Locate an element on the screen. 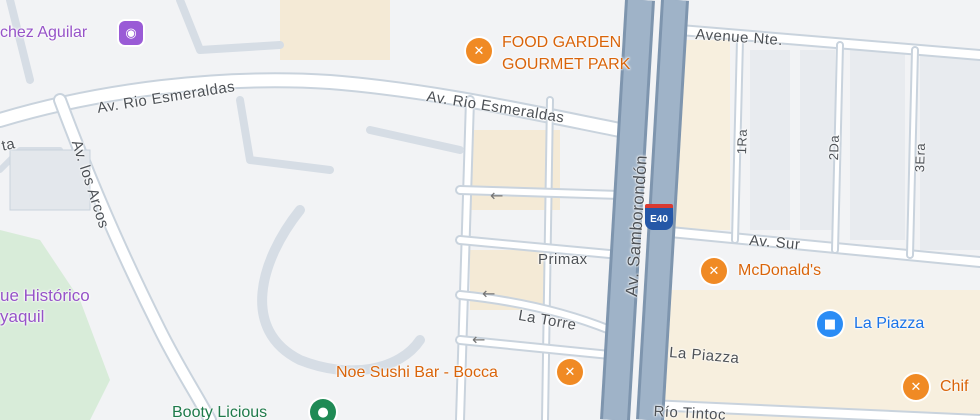 This screenshot has height=420, width=980. place-label-parque-historico-2: yaquil is located at coordinates (22, 317).